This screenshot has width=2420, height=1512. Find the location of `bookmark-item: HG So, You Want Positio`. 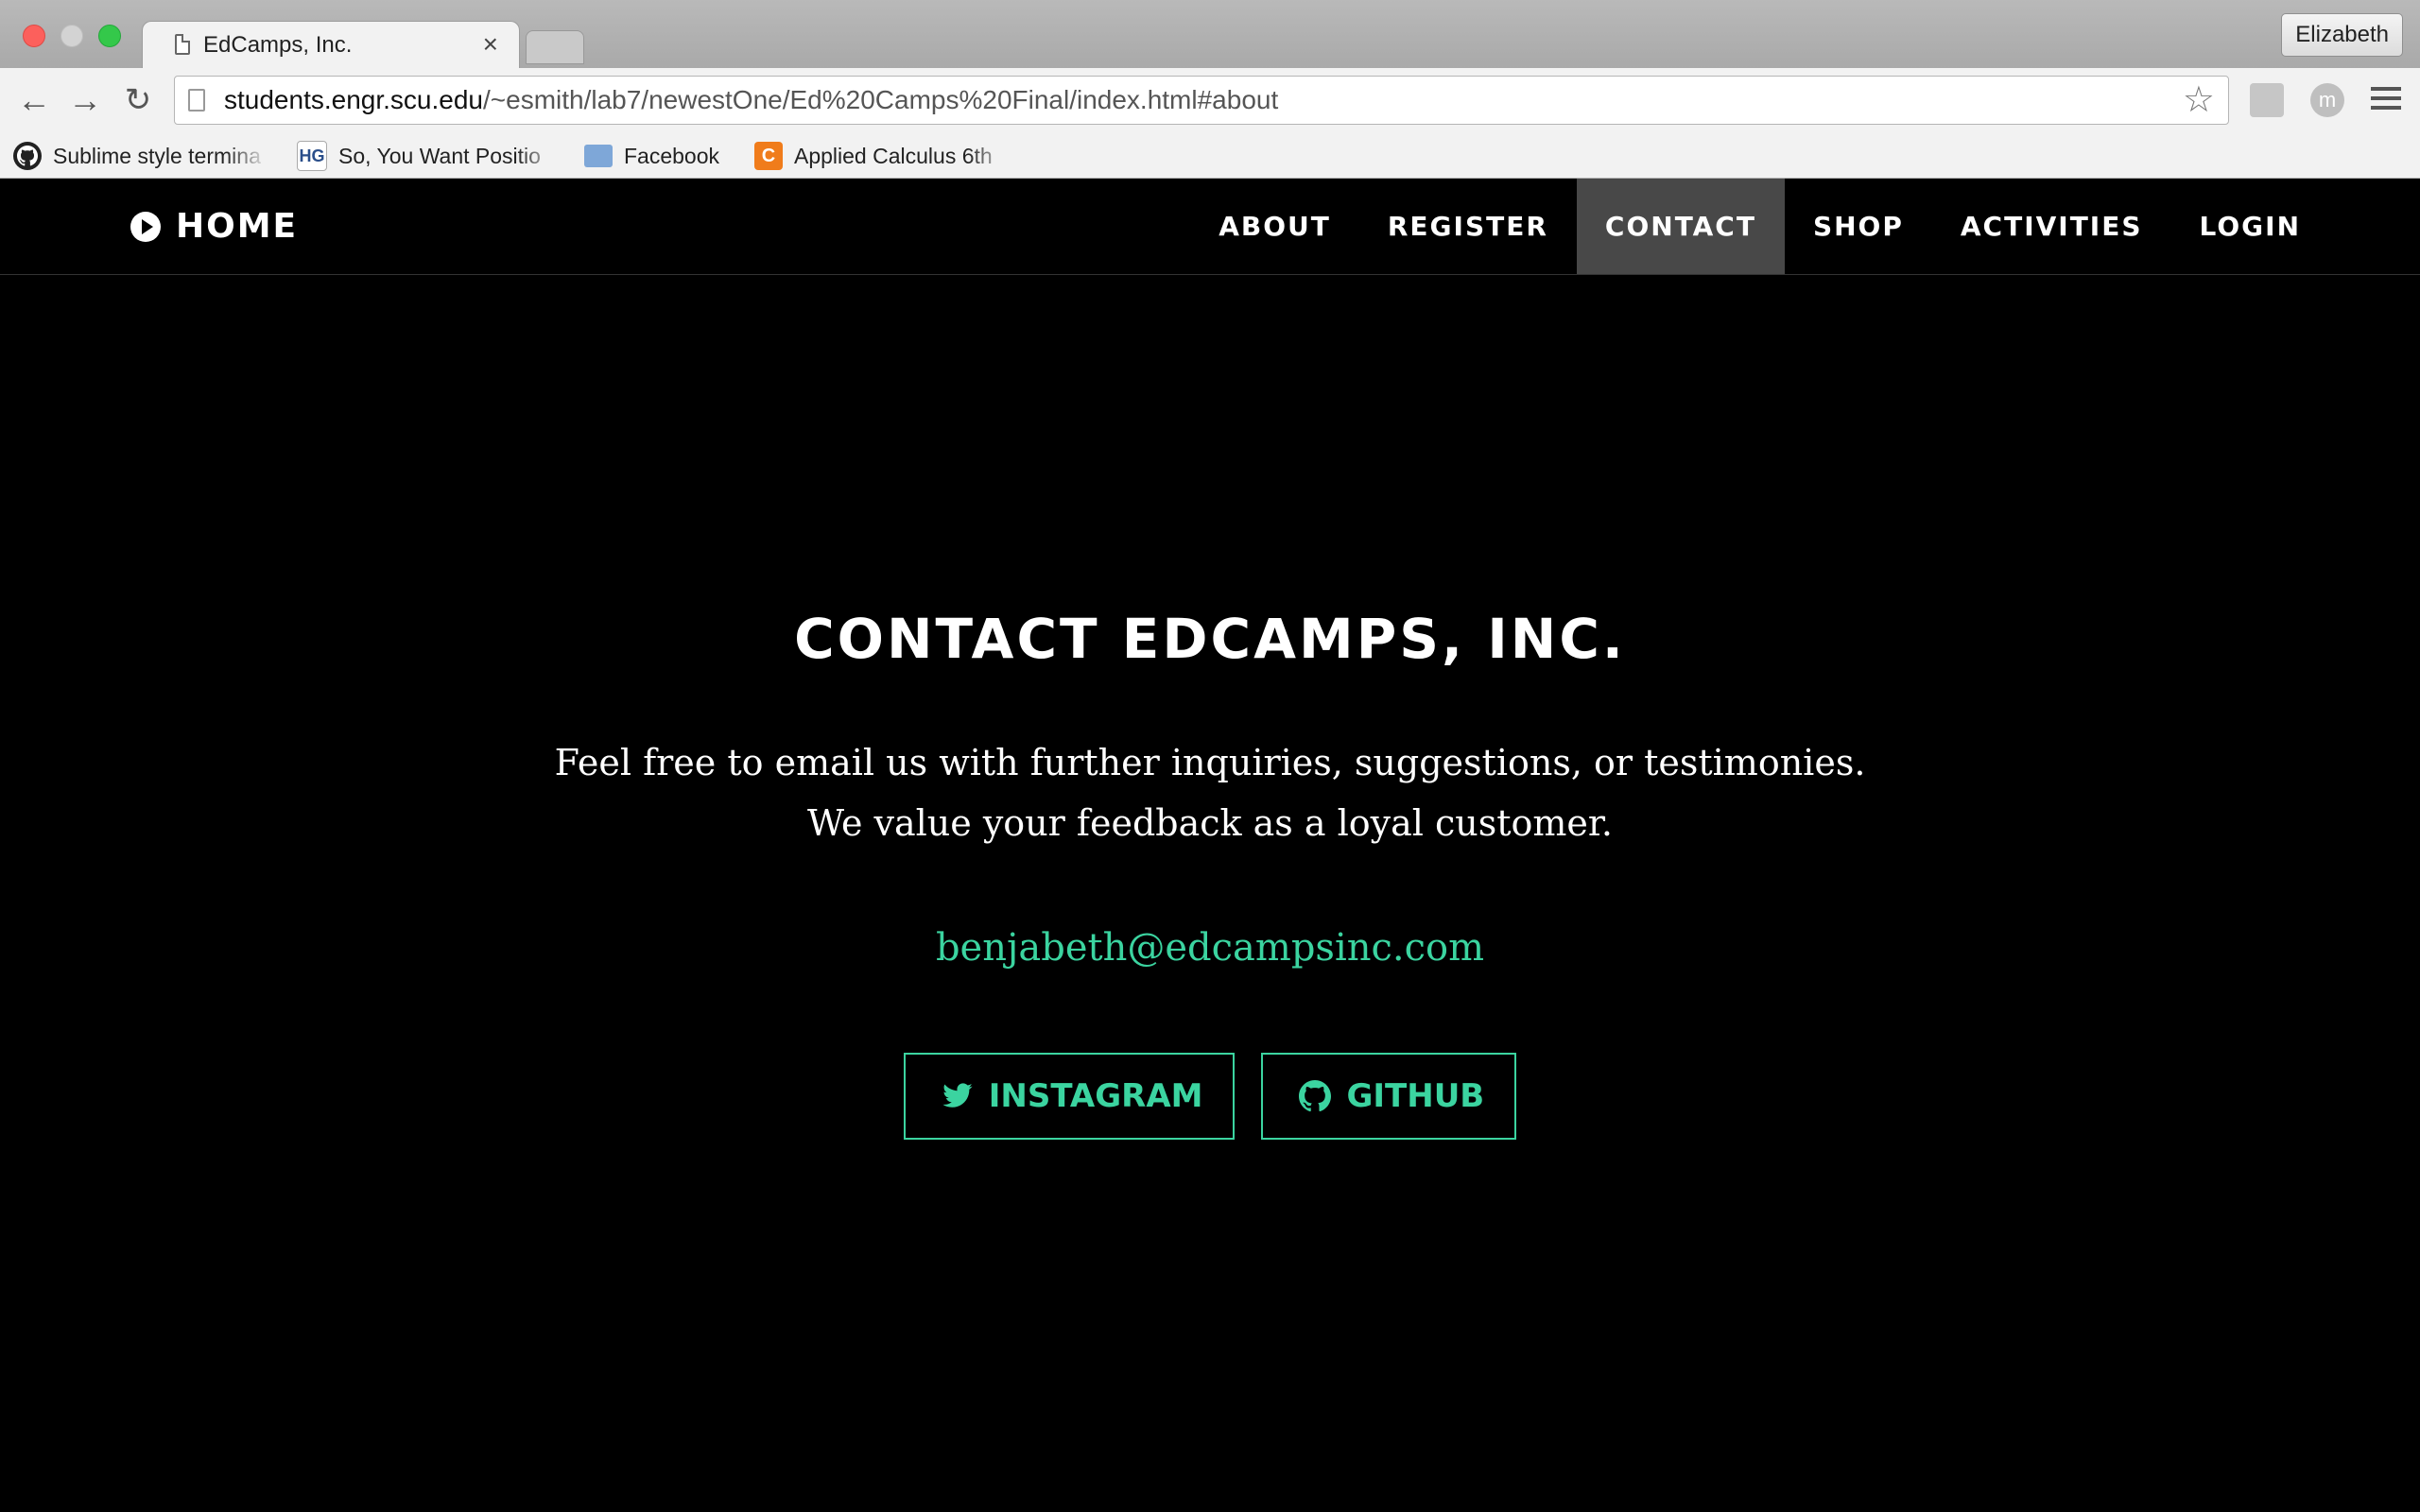

bookmark-item: HG So, You Want Positio is located at coordinates (430, 156).